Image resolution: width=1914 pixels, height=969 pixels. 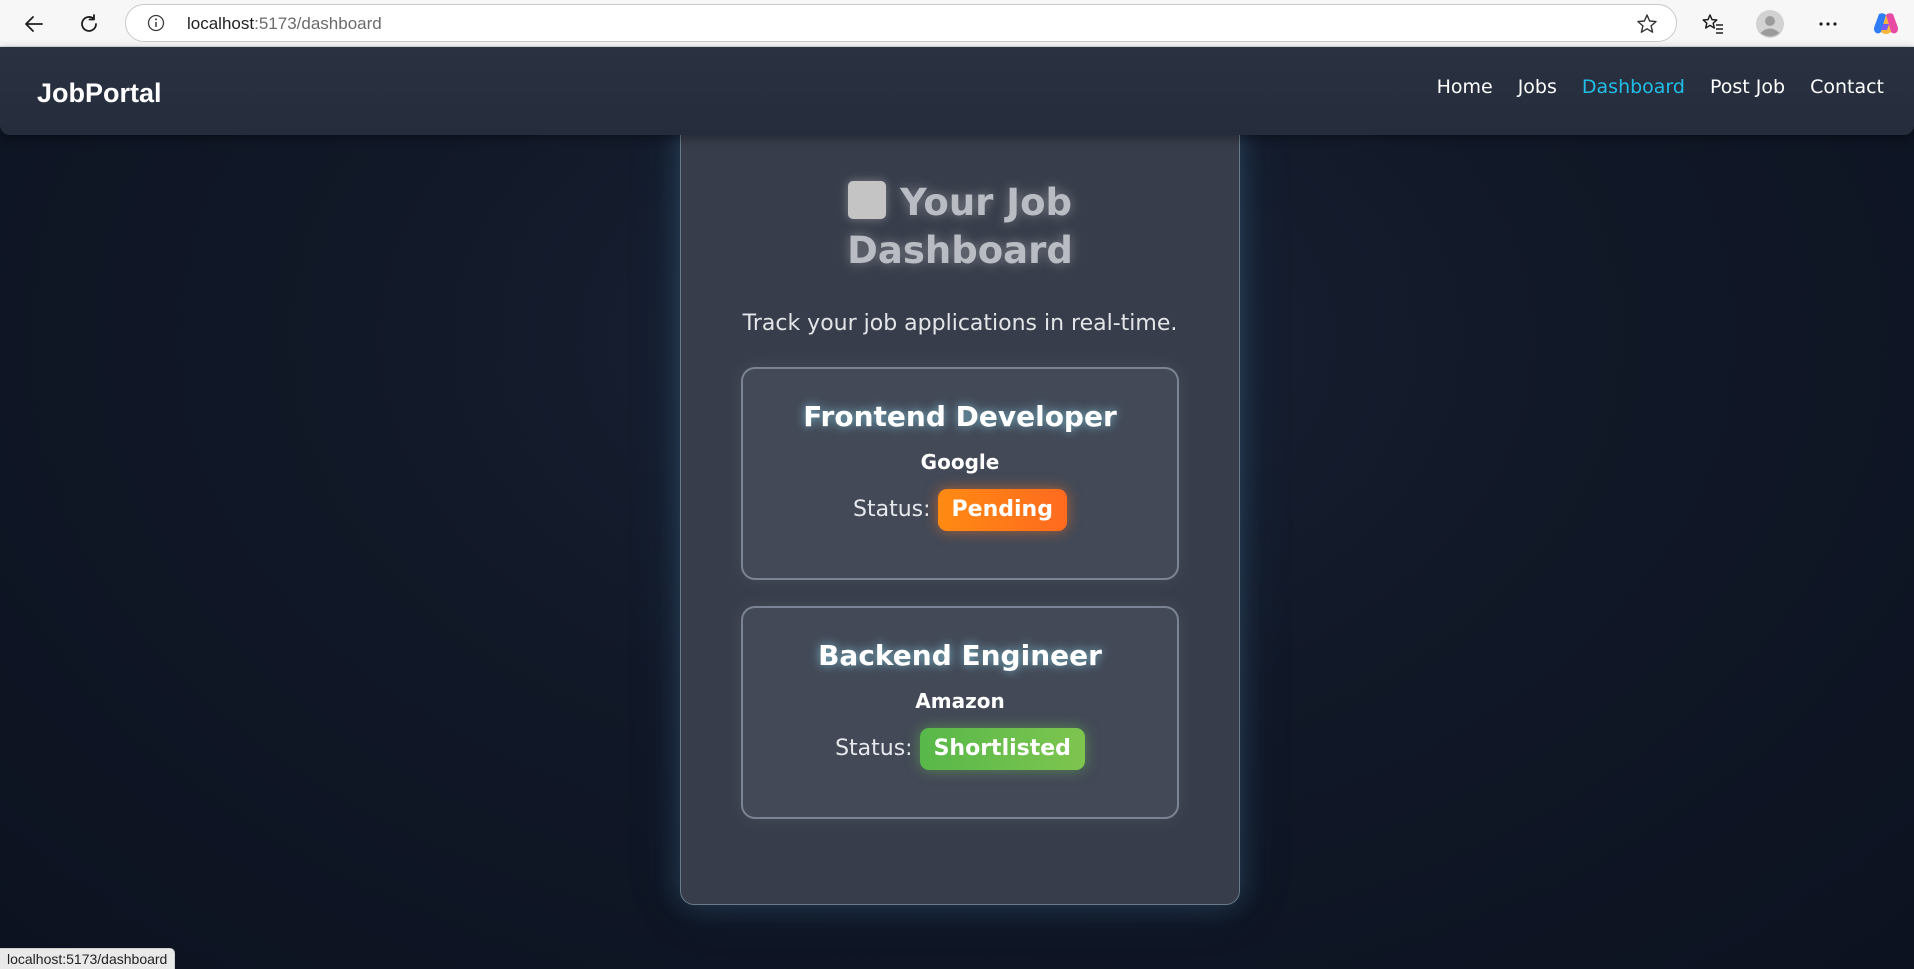 I want to click on copilot-button, so click(x=1886, y=24).